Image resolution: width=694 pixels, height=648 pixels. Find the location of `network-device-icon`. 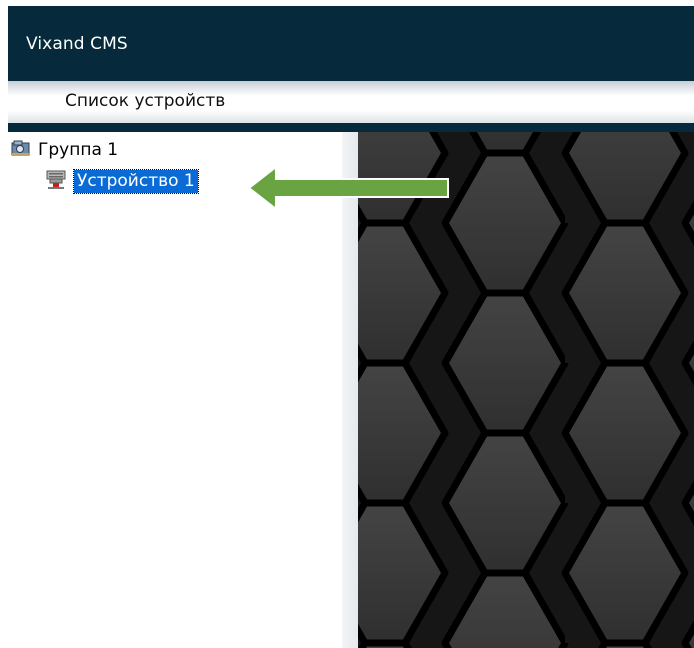

network-device-icon is located at coordinates (56, 181).